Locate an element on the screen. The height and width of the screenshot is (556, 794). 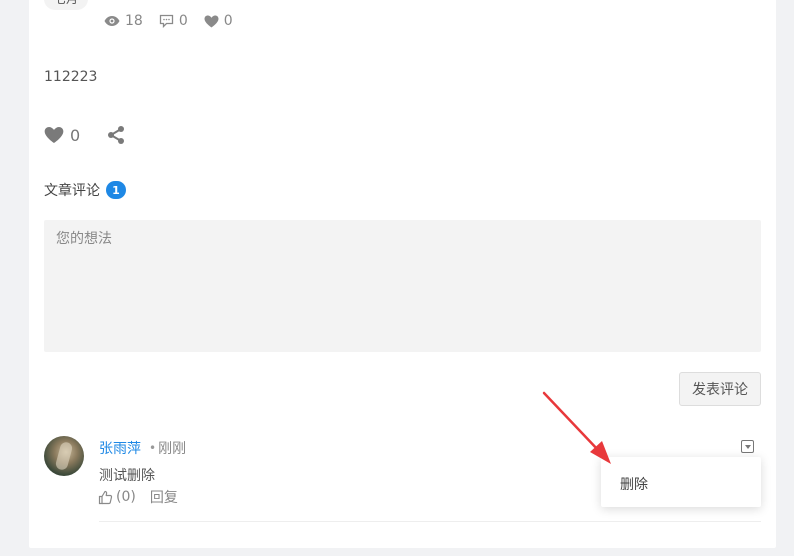
share-button is located at coordinates (116, 135).